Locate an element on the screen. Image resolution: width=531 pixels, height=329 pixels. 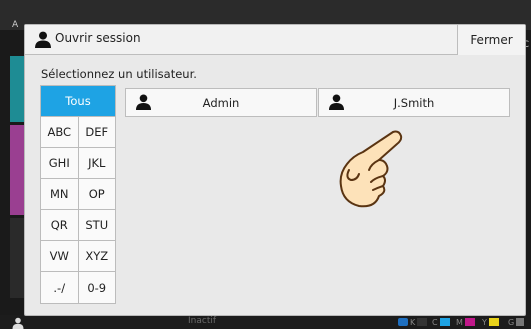
filter-row: GHI JKL is located at coordinates (78, 163).